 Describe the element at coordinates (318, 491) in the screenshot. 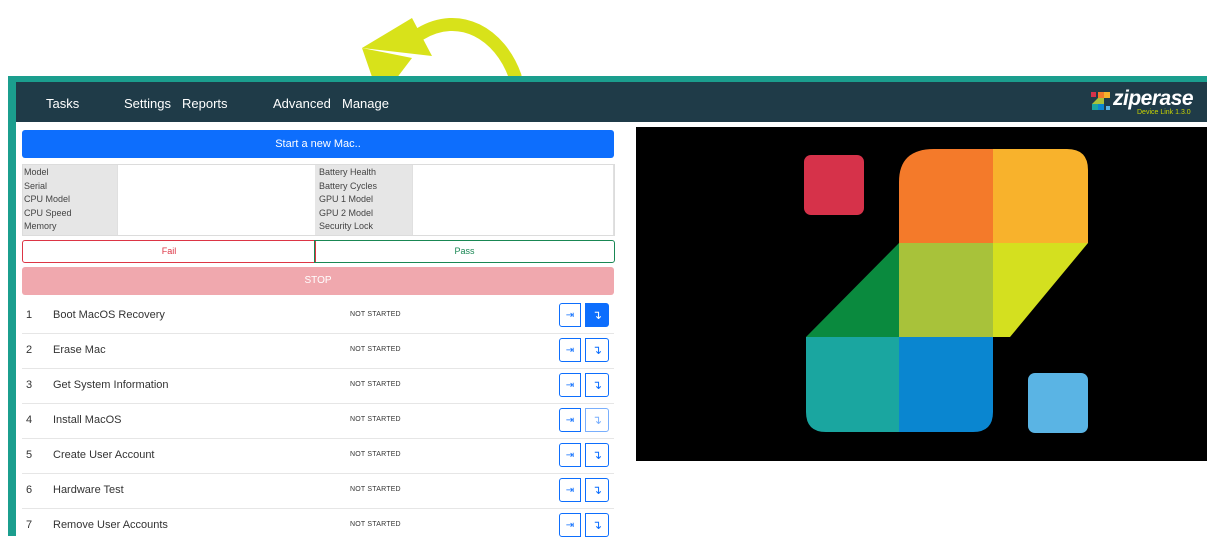

I see `task-row: 6 Hardware Test NOT STARTED ⇥ ↴` at that location.